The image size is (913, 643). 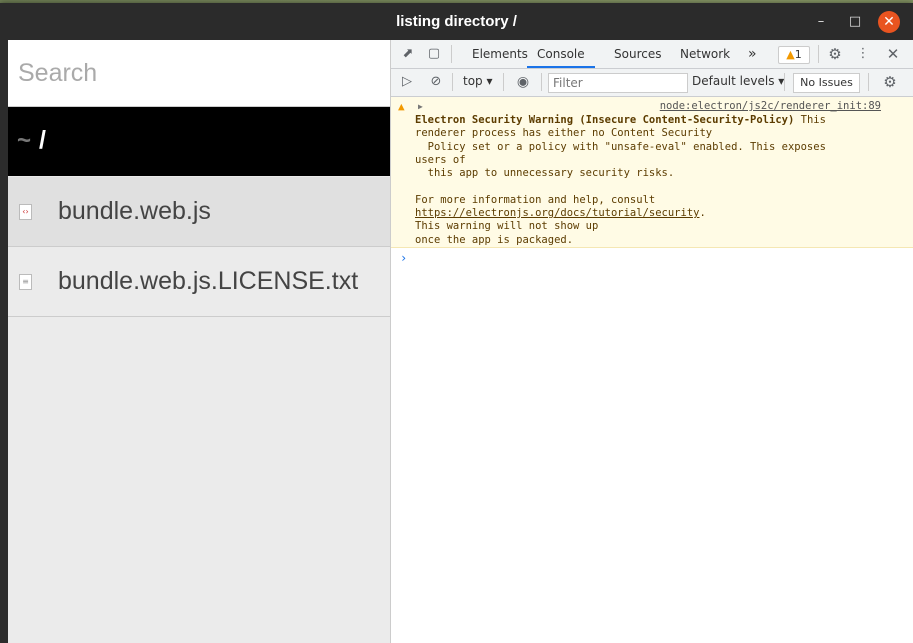 I want to click on home-path-link: ~, so click(x=24, y=141).